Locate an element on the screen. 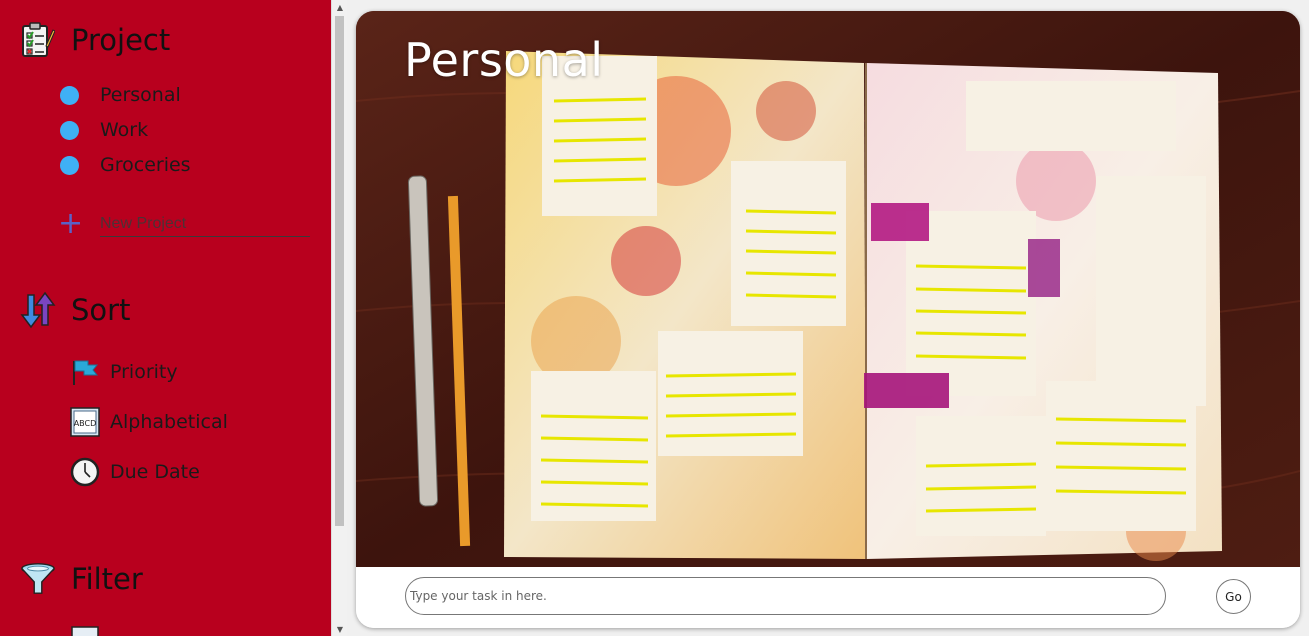 The width and height of the screenshot is (1309, 636). sort-due-date: Due Date is located at coordinates (135, 472).